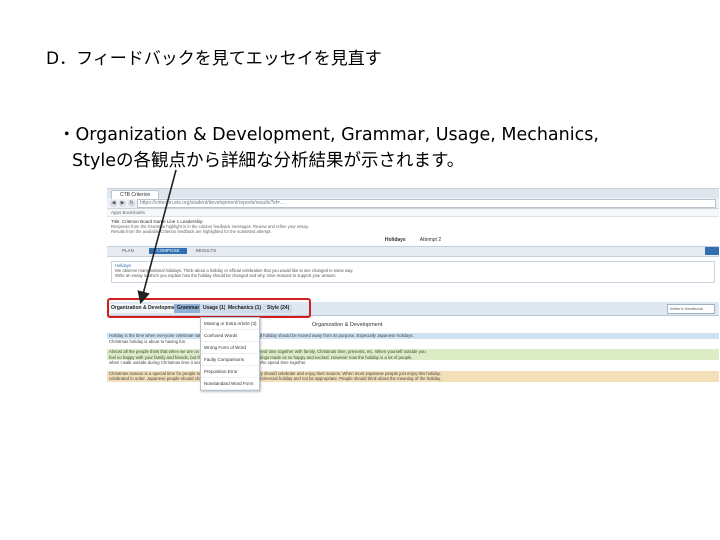 The height and width of the screenshot is (540, 720). What do you see at coordinates (157, 237) in the screenshot?
I see `pointer-arrow` at bounding box center [157, 237].